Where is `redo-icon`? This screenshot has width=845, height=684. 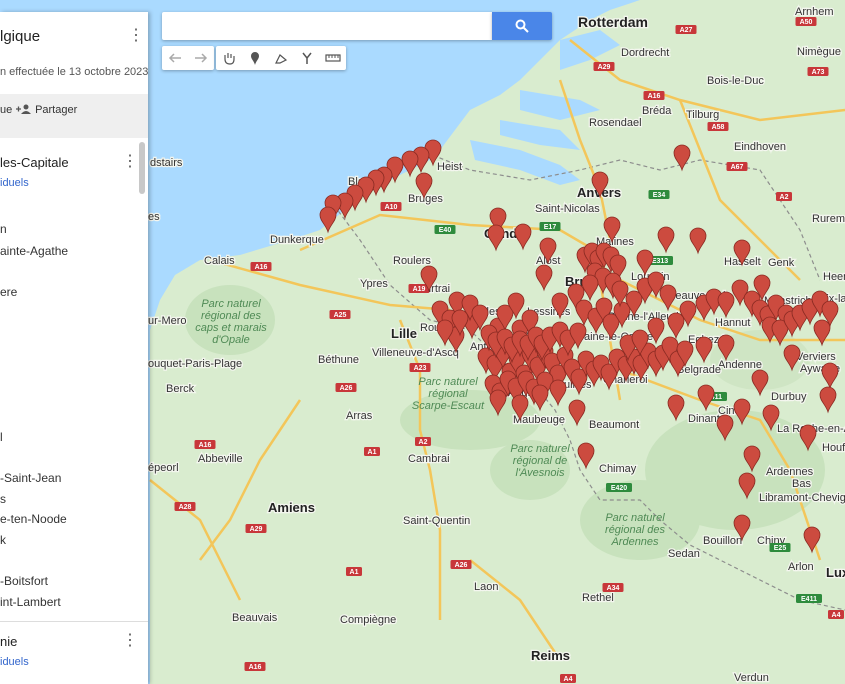 redo-icon is located at coordinates (201, 58).